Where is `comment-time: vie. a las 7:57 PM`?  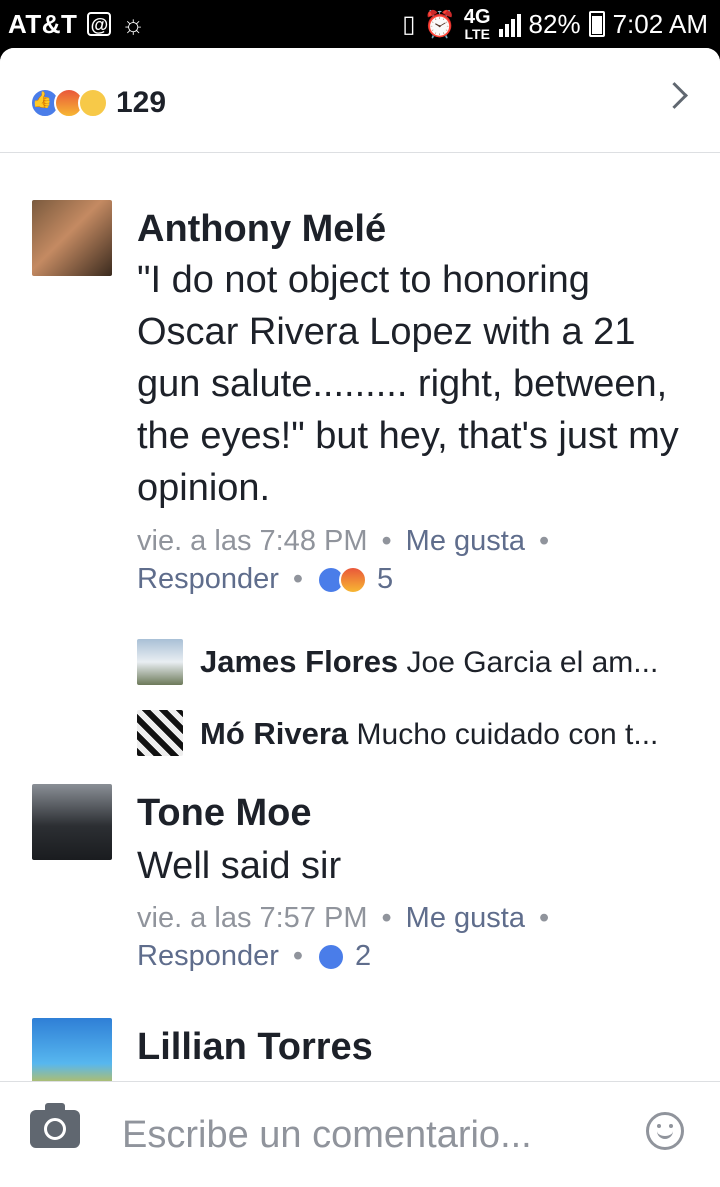 comment-time: vie. a las 7:57 PM is located at coordinates (252, 918).